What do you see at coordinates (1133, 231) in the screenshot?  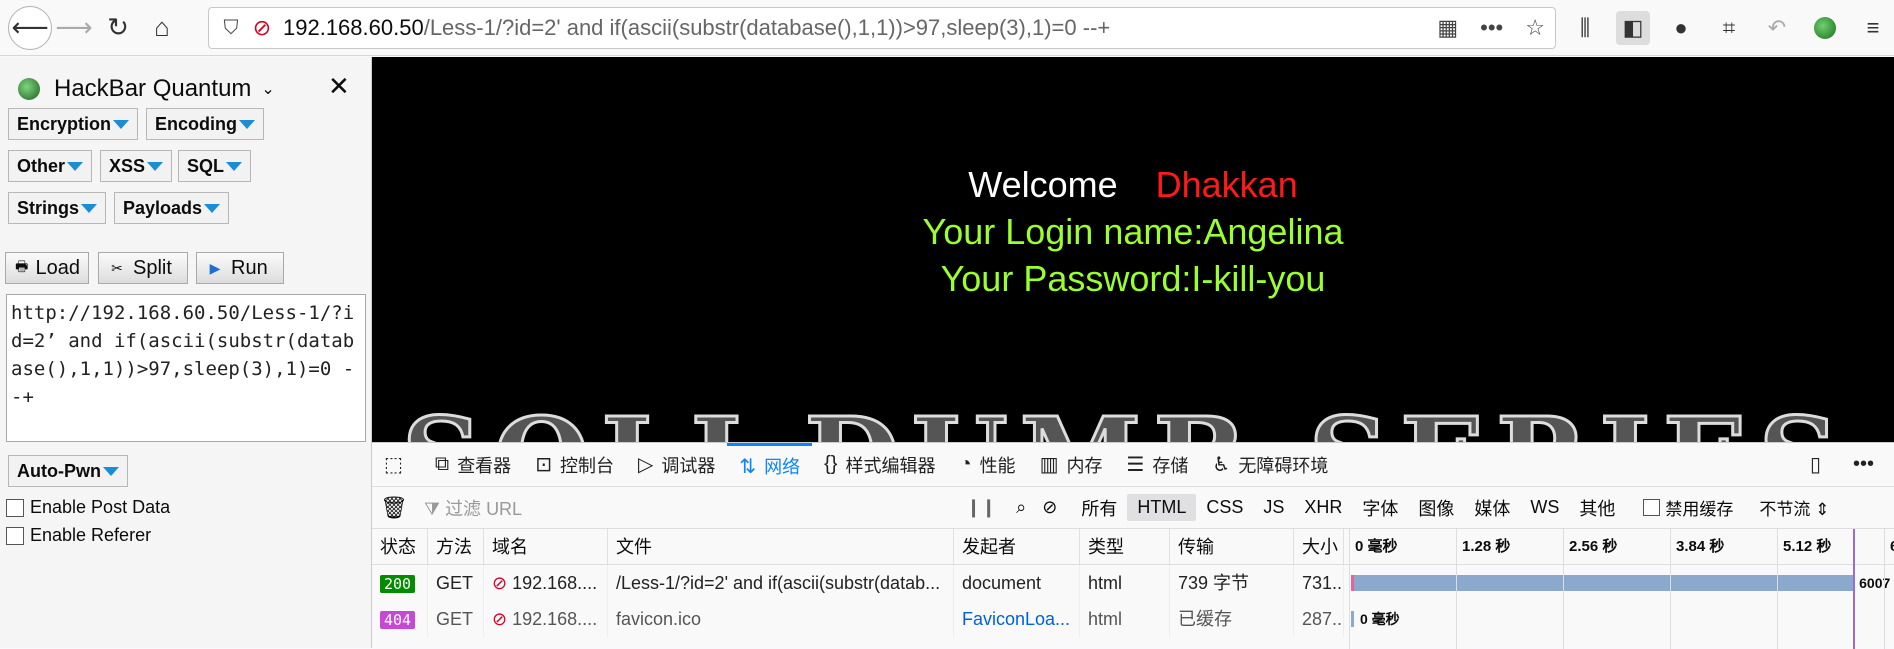 I see `login-name-text: Your Login name:Angelina` at bounding box center [1133, 231].